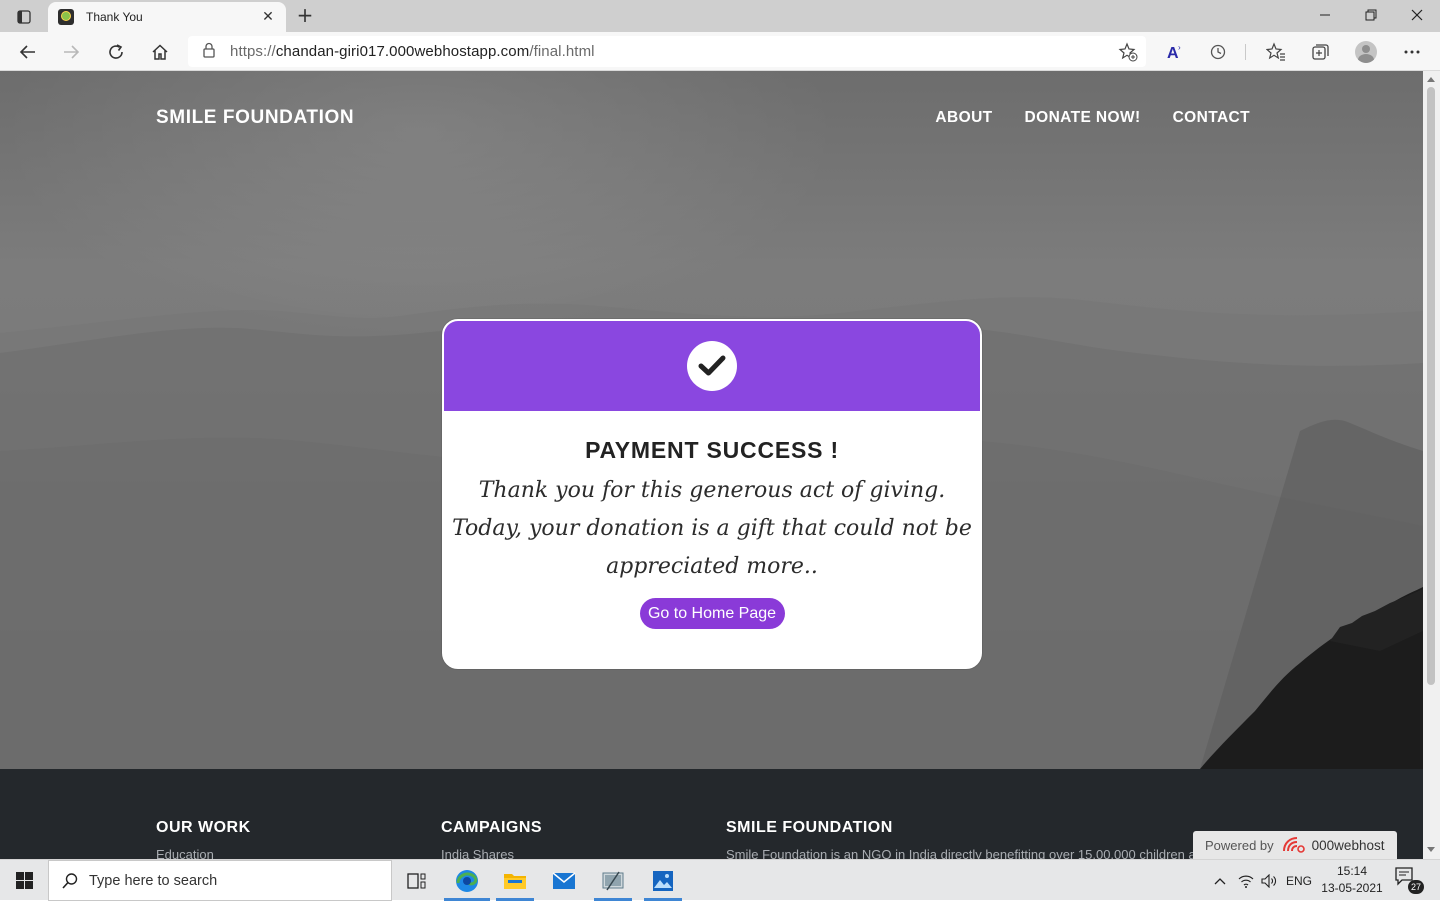 This screenshot has height=901, width=1440. Describe the element at coordinates (229, 880) in the screenshot. I see `search-input` at that location.